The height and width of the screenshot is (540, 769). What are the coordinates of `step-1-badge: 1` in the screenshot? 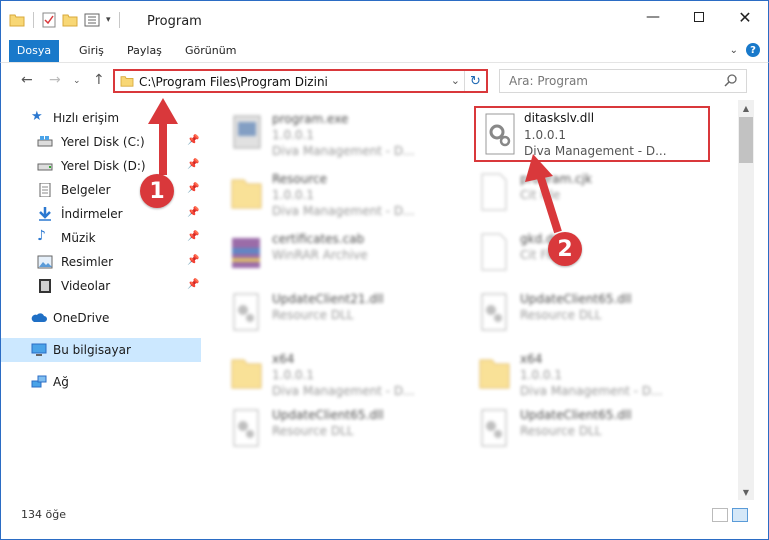 It's located at (157, 191).